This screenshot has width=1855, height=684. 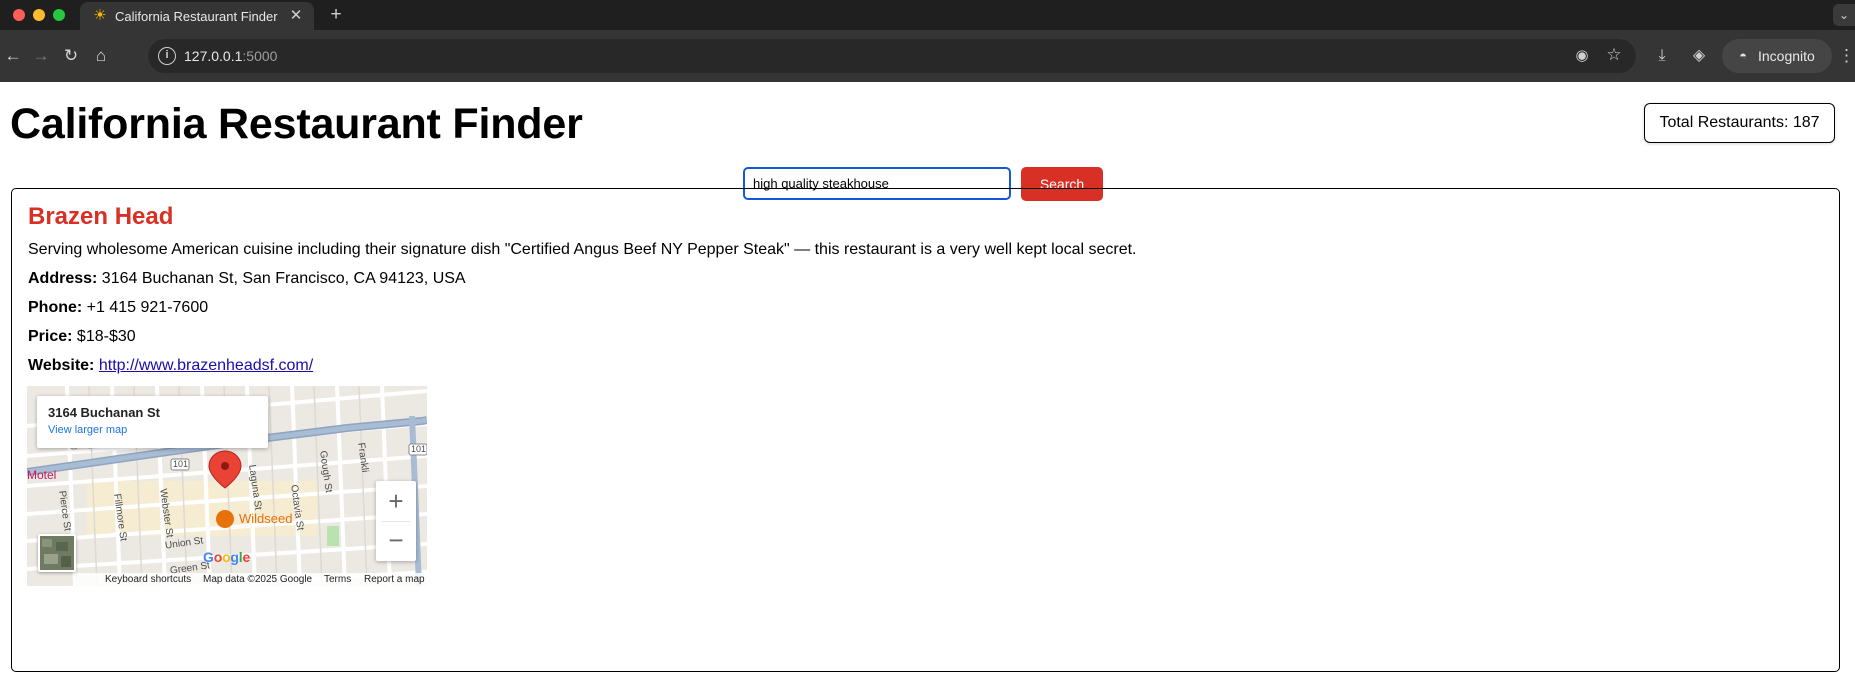 I want to click on incognito-label: Incognito, so click(x=1786, y=56).